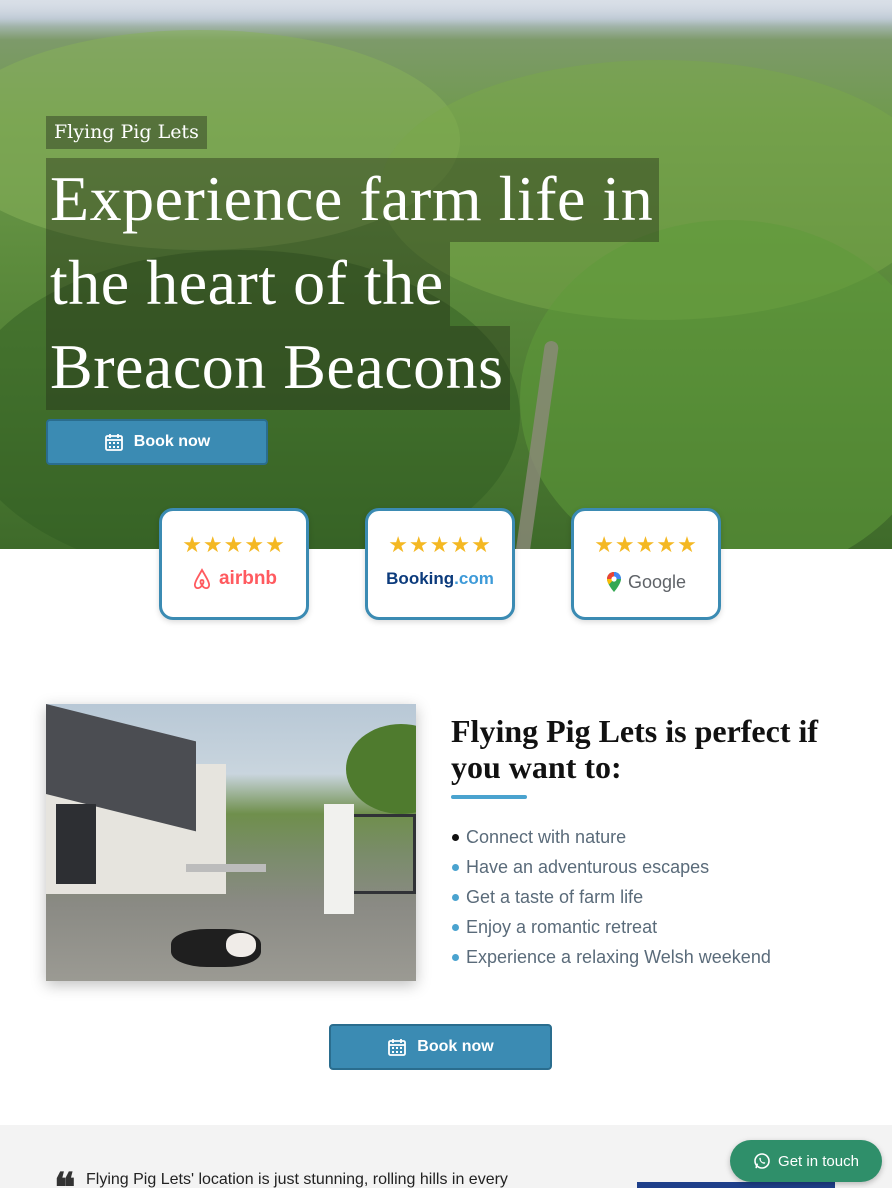 The height and width of the screenshot is (1188, 892). What do you see at coordinates (489, 797) in the screenshot?
I see `heading-underline` at bounding box center [489, 797].